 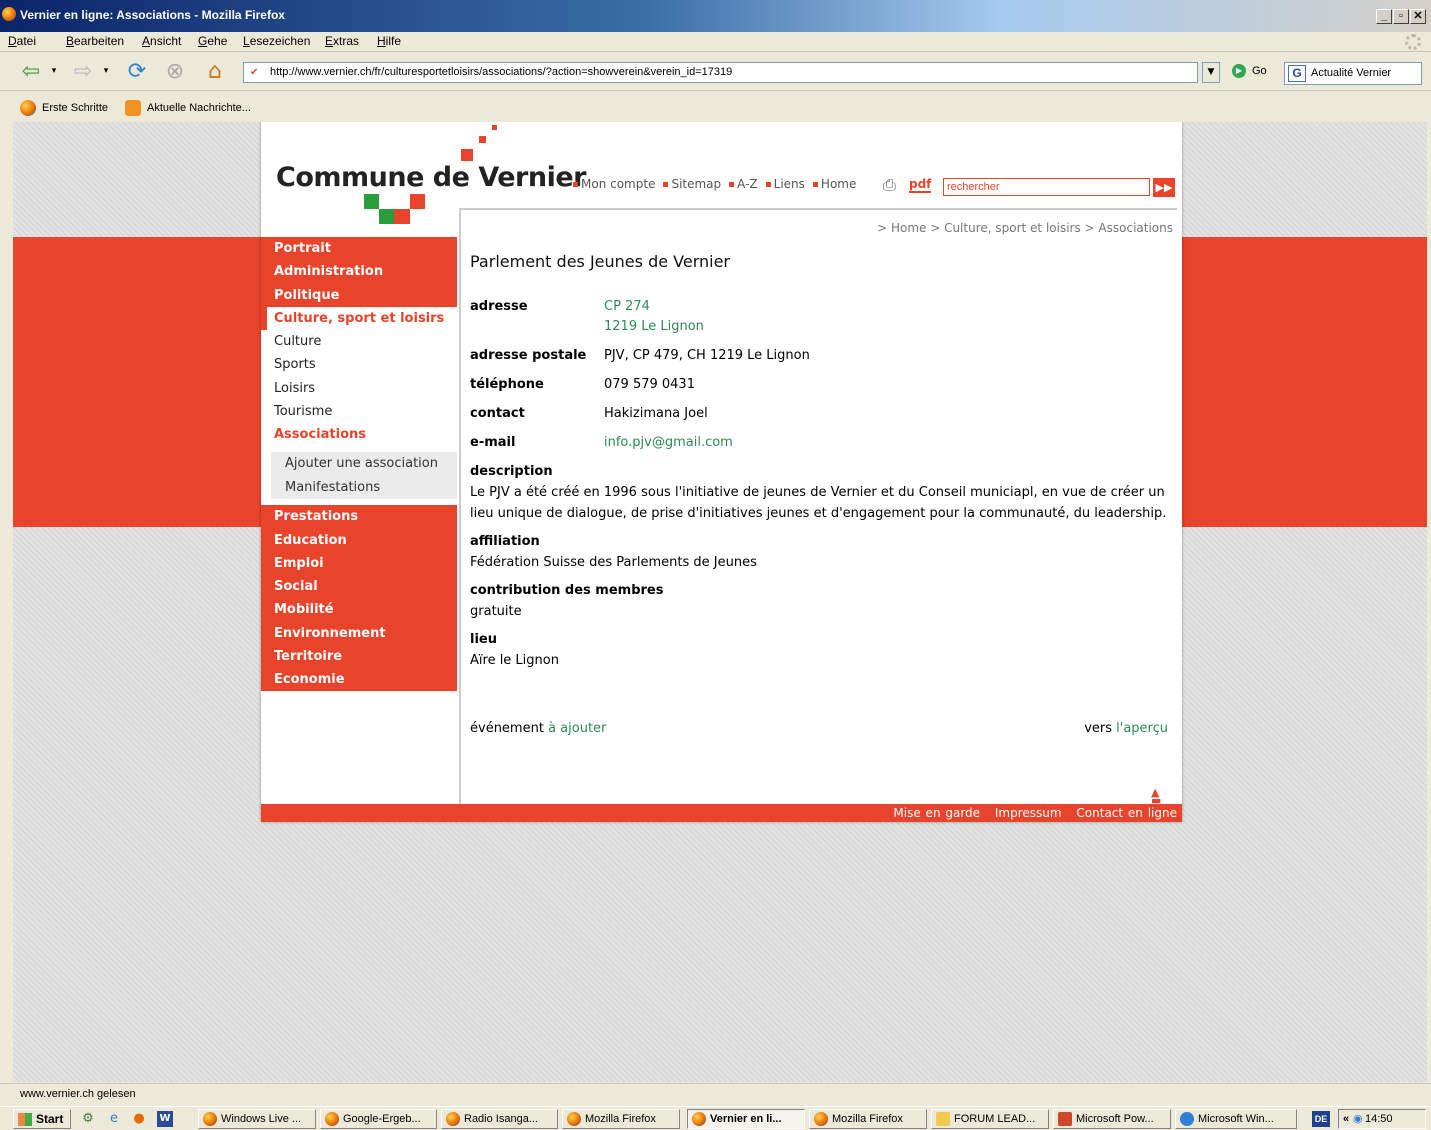 What do you see at coordinates (359, 435) in the screenshot?
I see `nav-associations: Associations` at bounding box center [359, 435].